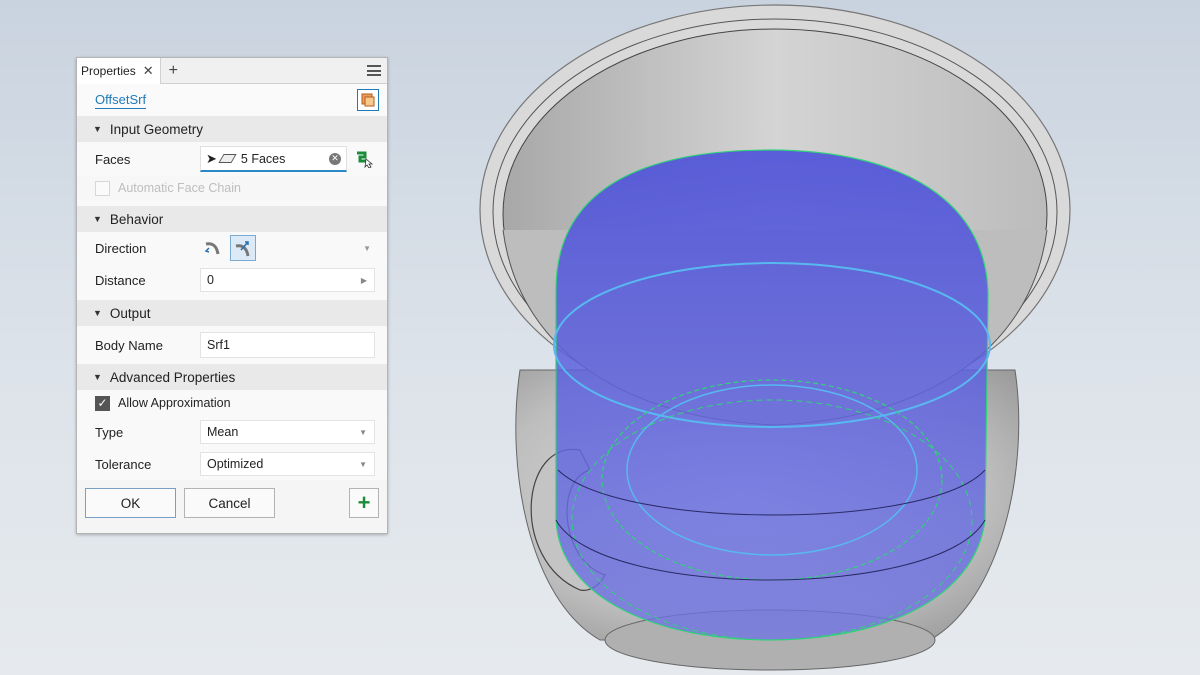  Describe the element at coordinates (287, 432) in the screenshot. I see `type-dropdown: Mean ▼` at that location.